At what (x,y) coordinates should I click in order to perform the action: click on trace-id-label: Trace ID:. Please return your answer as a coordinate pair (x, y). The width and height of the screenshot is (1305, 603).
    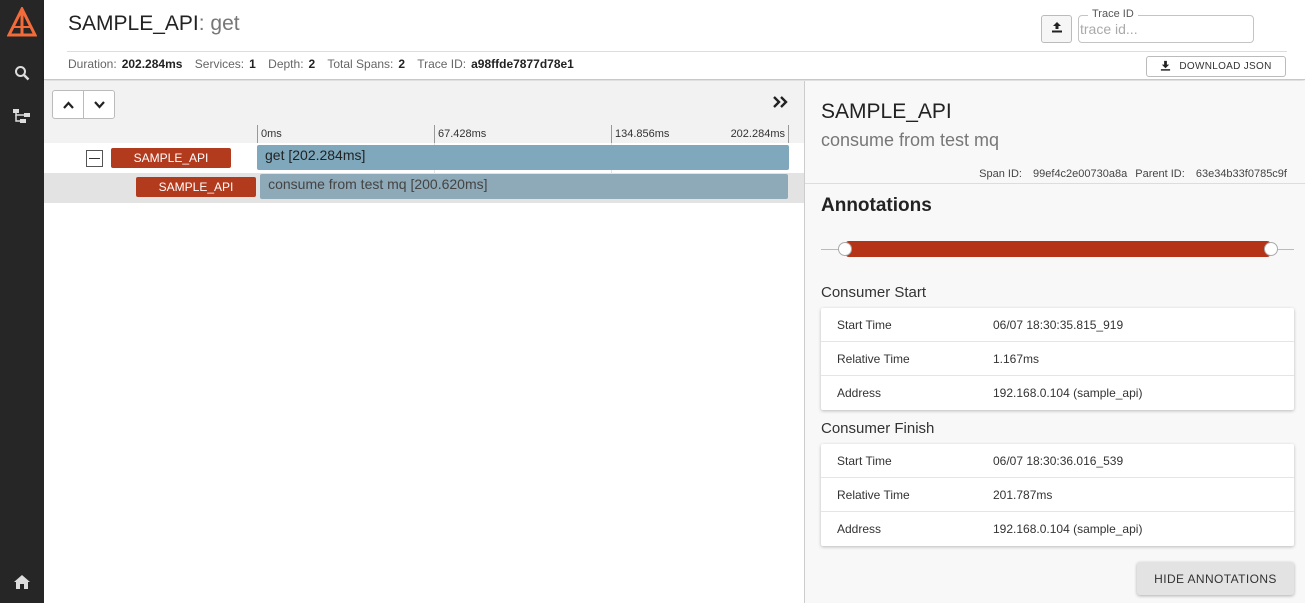
    Looking at the image, I should click on (442, 64).